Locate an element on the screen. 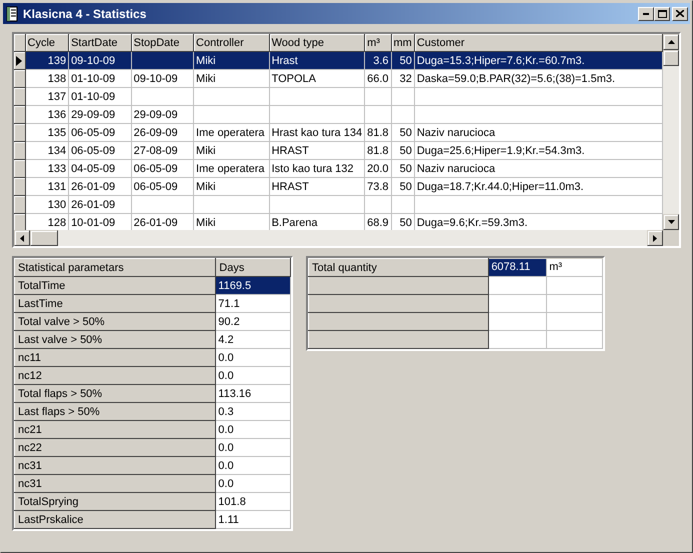 The height and width of the screenshot is (553, 693). row-header: Total valve > 50% is located at coordinates (115, 321).